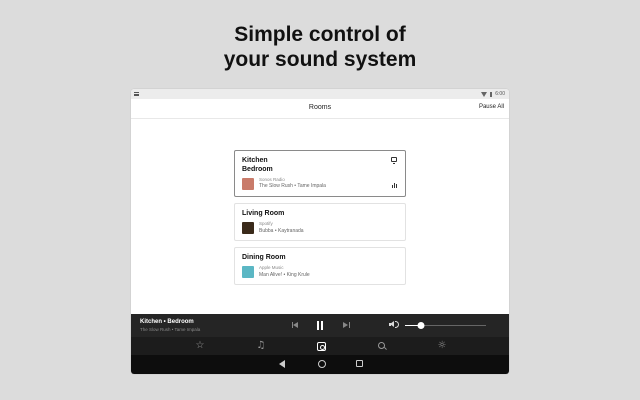  Describe the element at coordinates (136, 94) in the screenshot. I see `notification-icon` at that location.